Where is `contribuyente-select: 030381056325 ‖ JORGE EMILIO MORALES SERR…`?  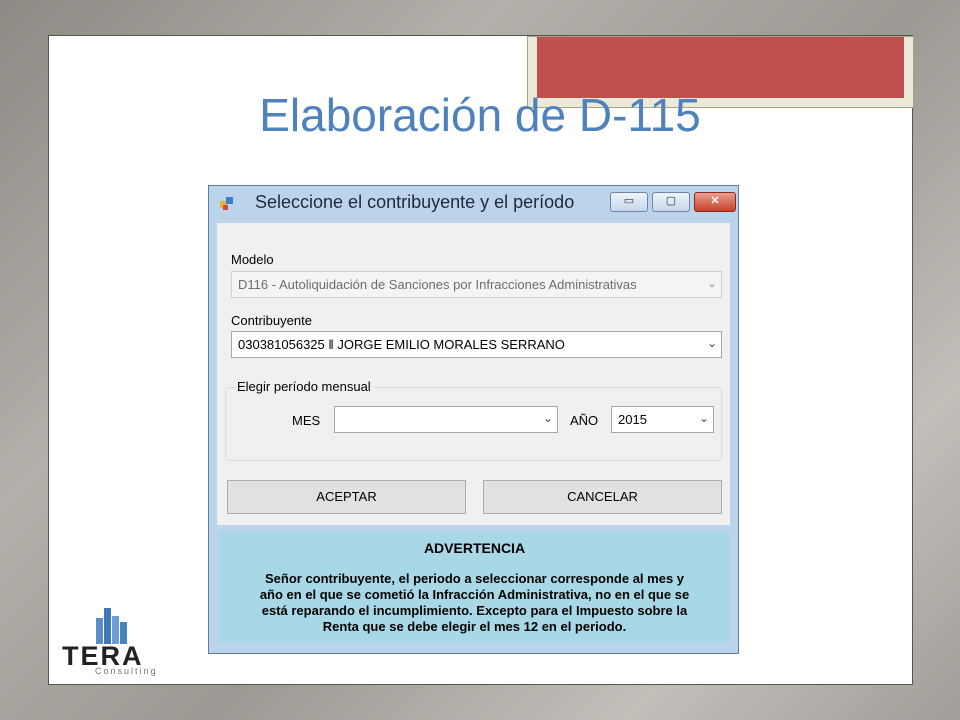
contribuyente-select: 030381056325 ‖ JORGE EMILIO MORALES SERR… is located at coordinates (476, 344).